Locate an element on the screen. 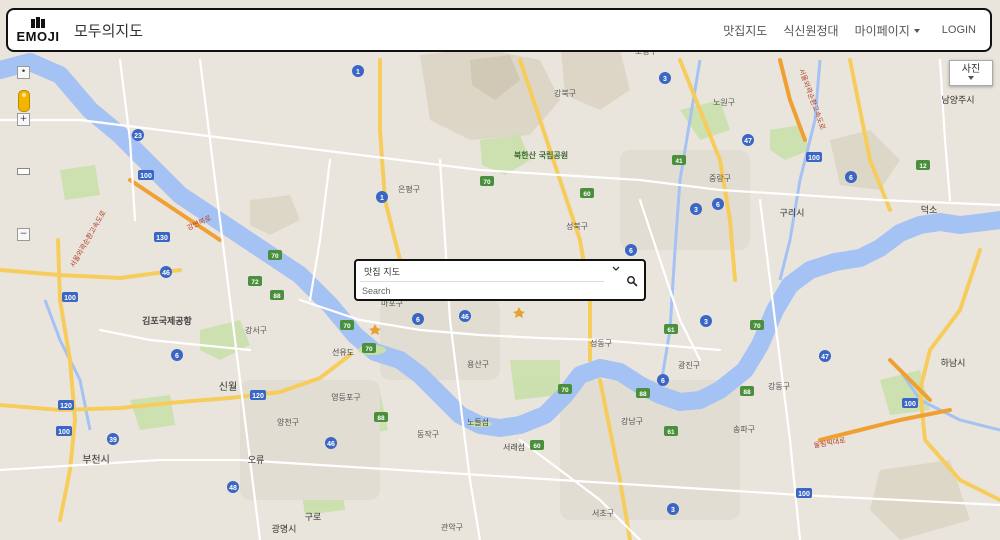  route-circle-3b: 3 is located at coordinates (696, 209).